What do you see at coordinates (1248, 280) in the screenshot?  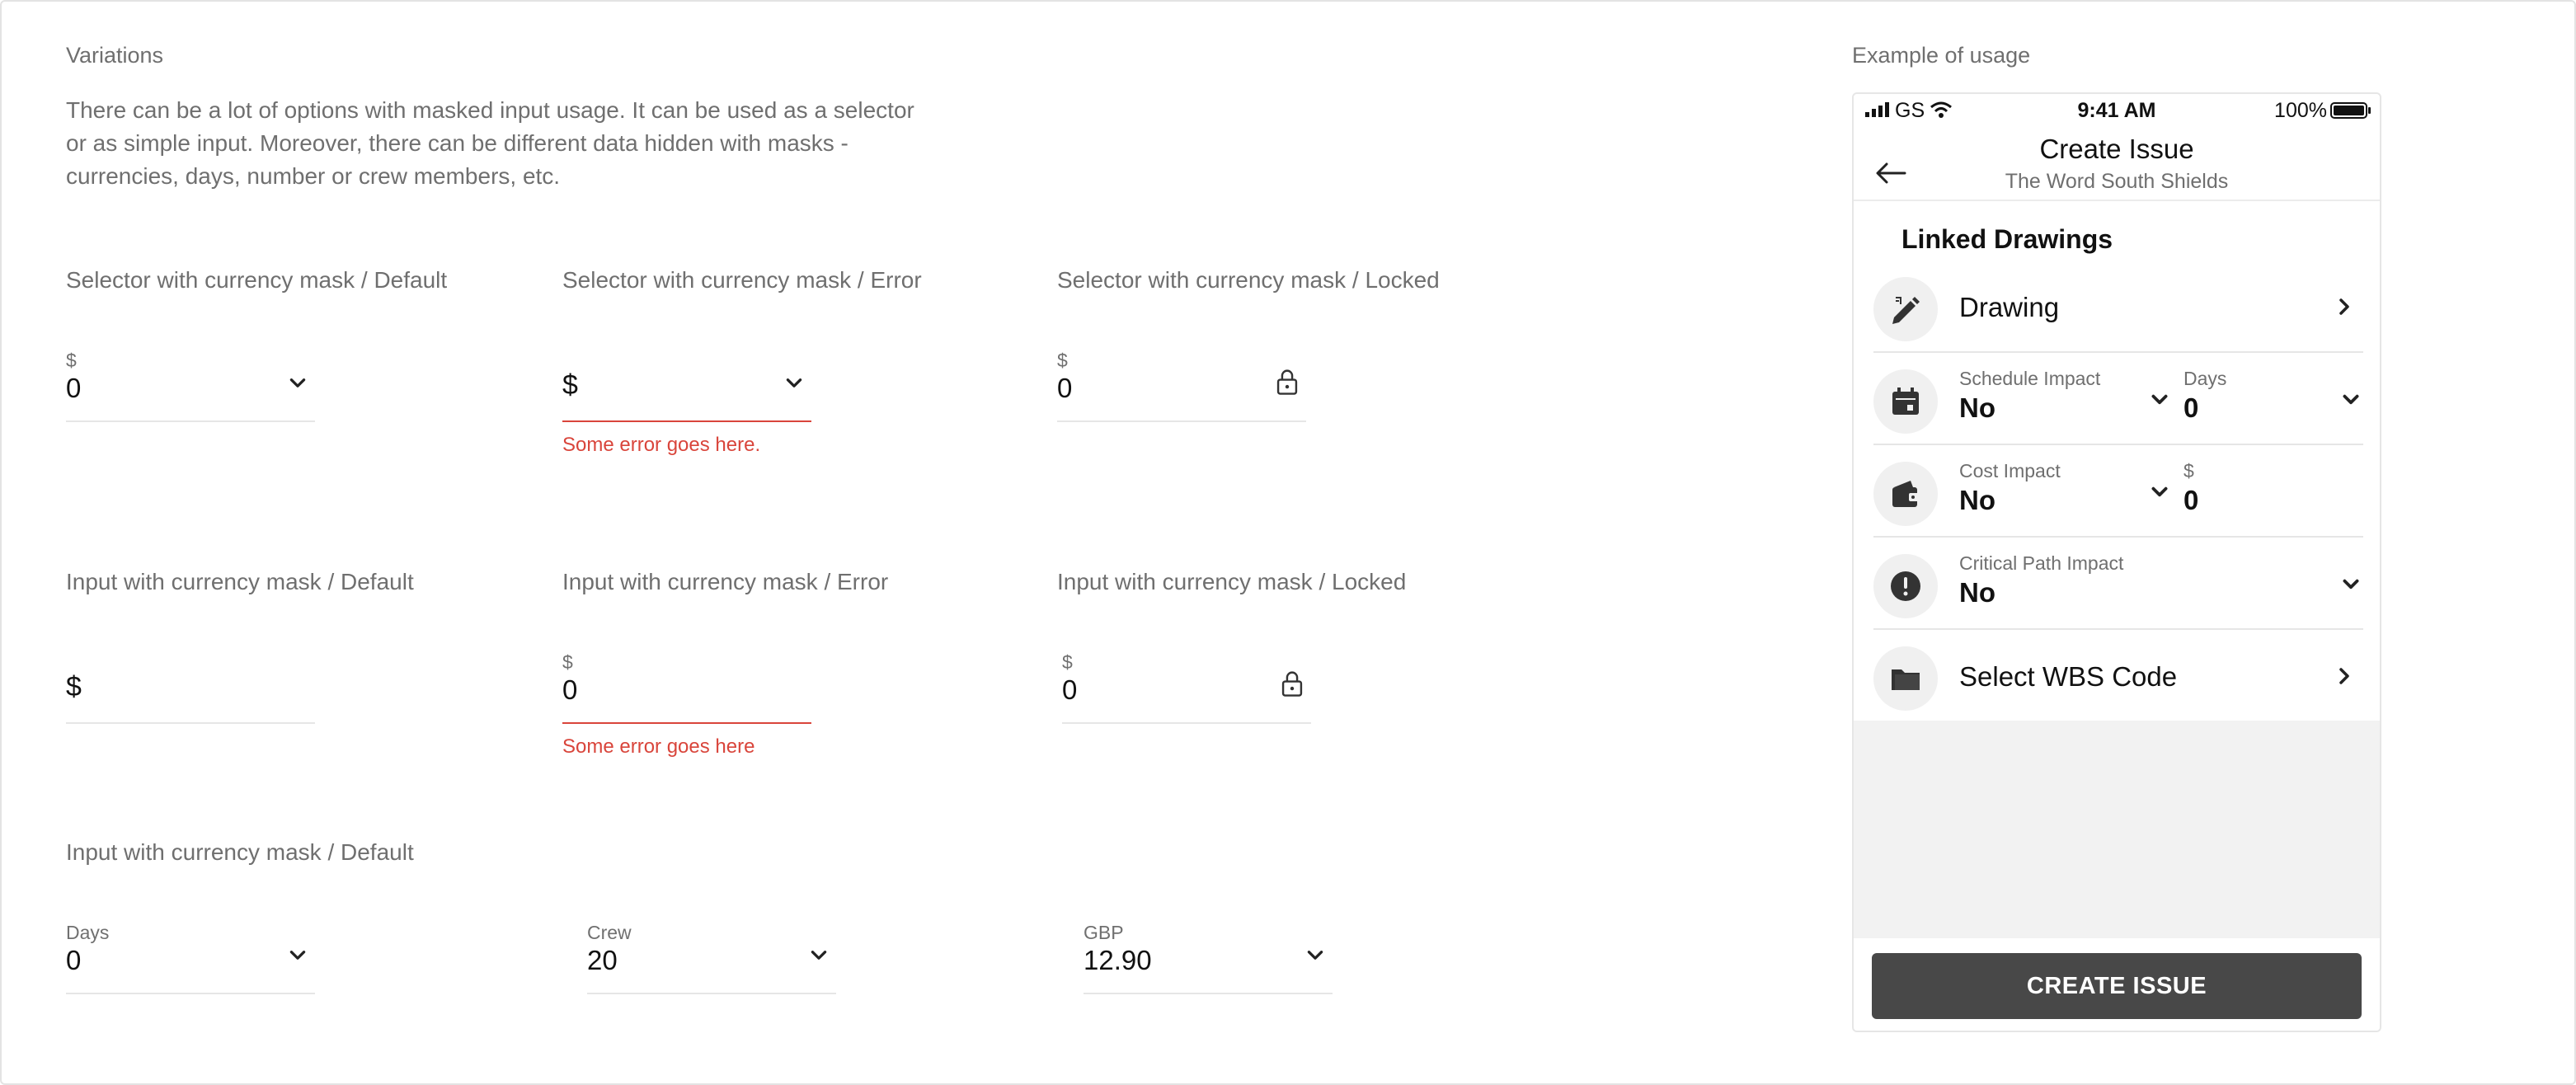 I see `selector-locked-label: Selector with currency mask / Locked` at bounding box center [1248, 280].